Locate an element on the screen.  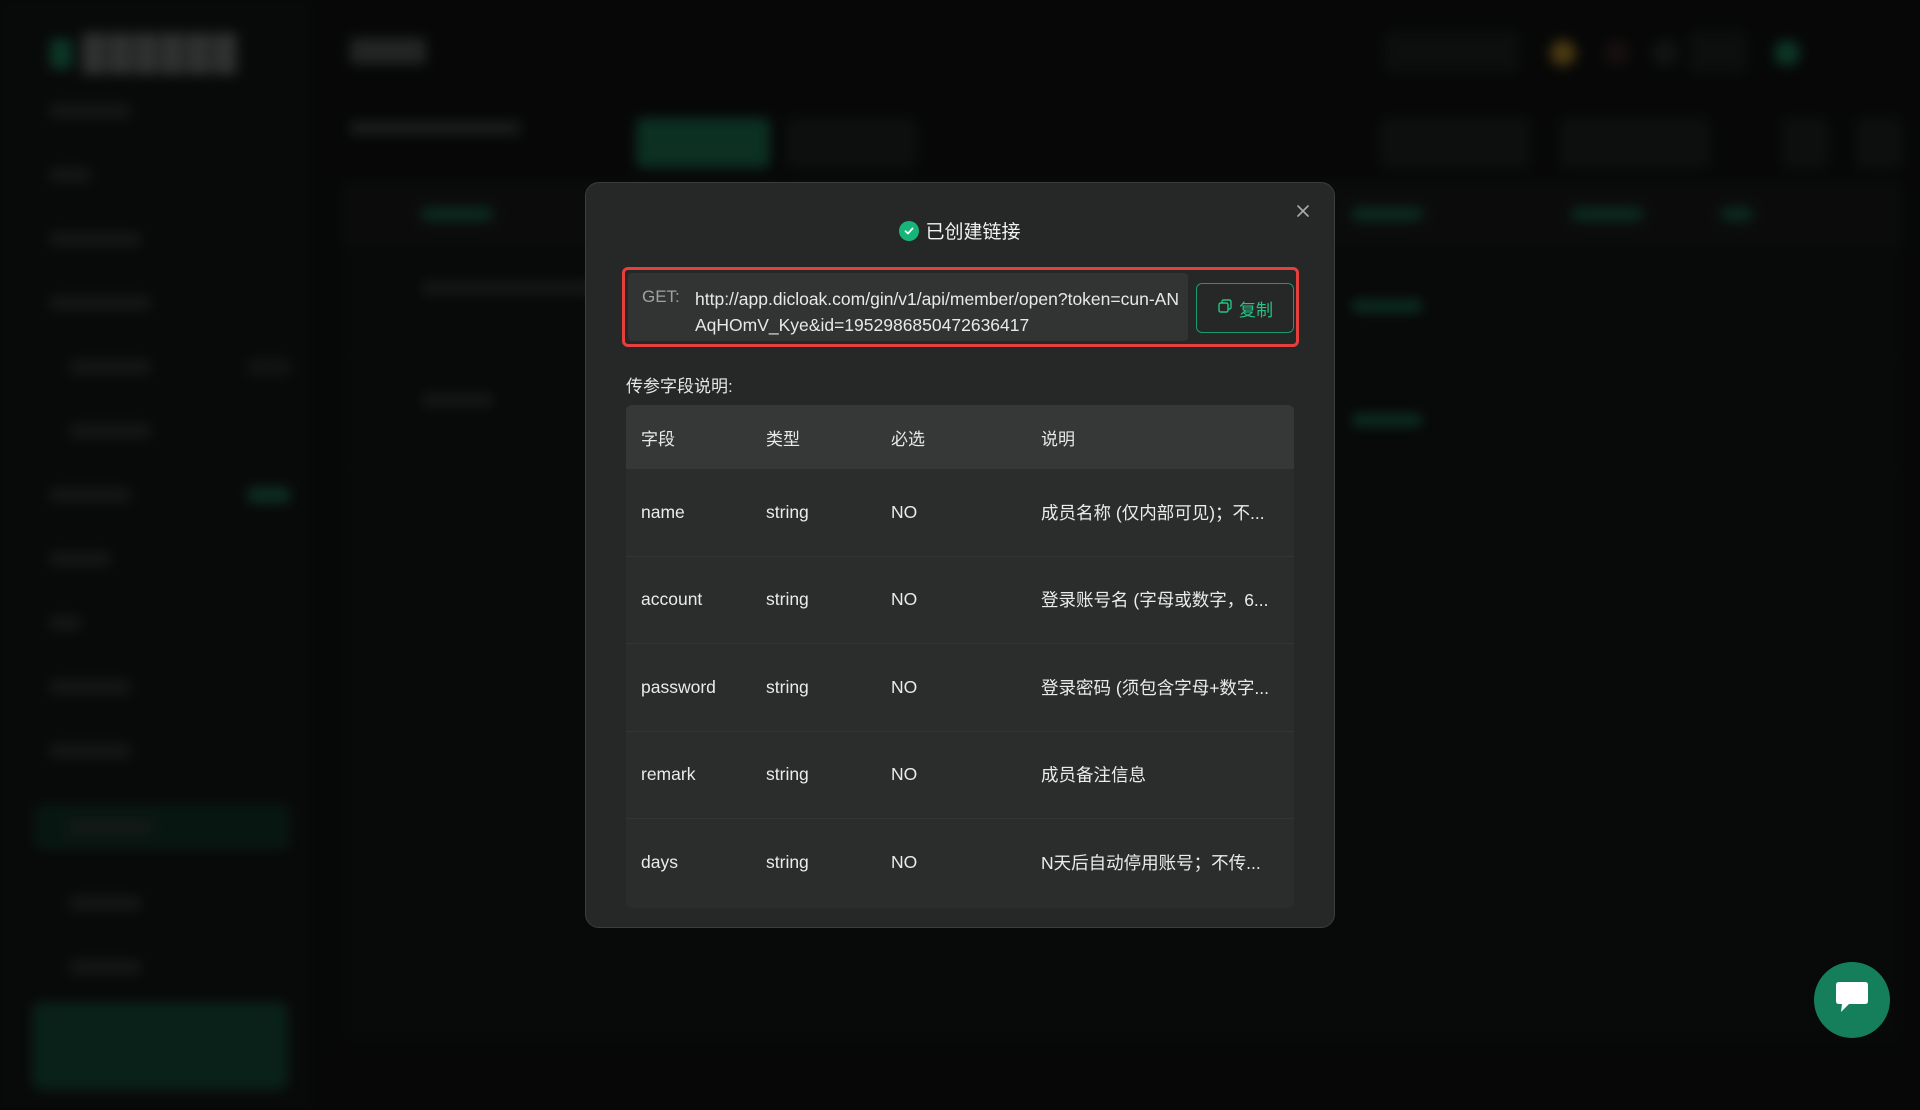
table-row: remark string NO 成员备注信息 is located at coordinates (960, 775).